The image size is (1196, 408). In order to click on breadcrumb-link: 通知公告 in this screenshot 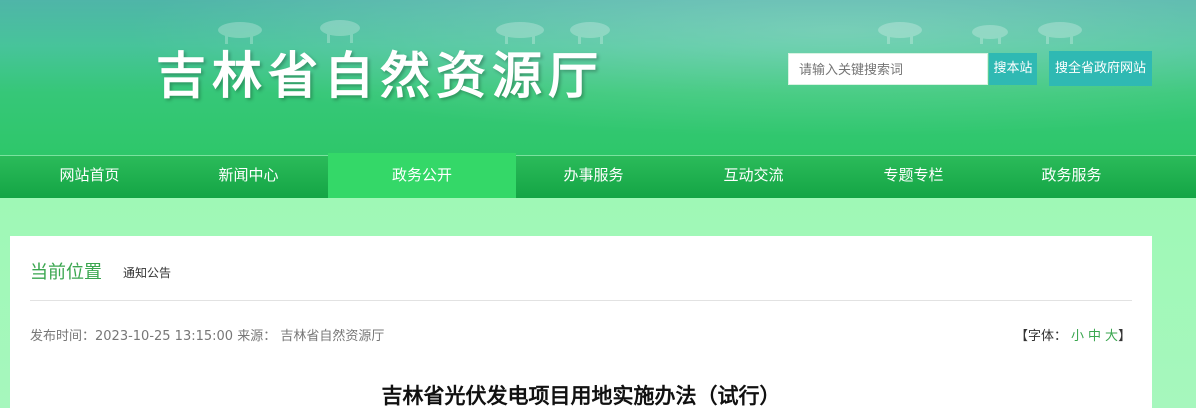, I will do `click(147, 272)`.